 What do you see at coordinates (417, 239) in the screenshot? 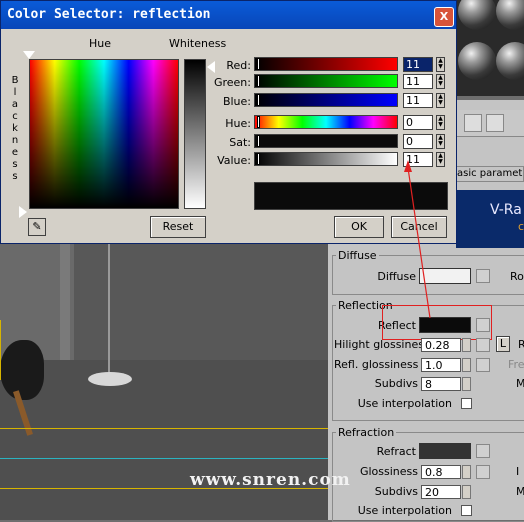
I see `annotation-arrow` at bounding box center [417, 239].